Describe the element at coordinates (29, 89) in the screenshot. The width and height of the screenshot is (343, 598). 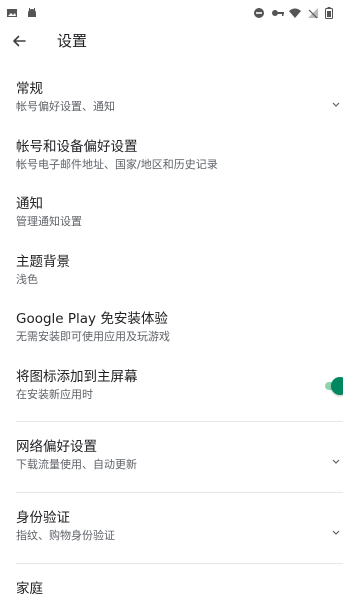
I see `item-title: 常规` at that location.